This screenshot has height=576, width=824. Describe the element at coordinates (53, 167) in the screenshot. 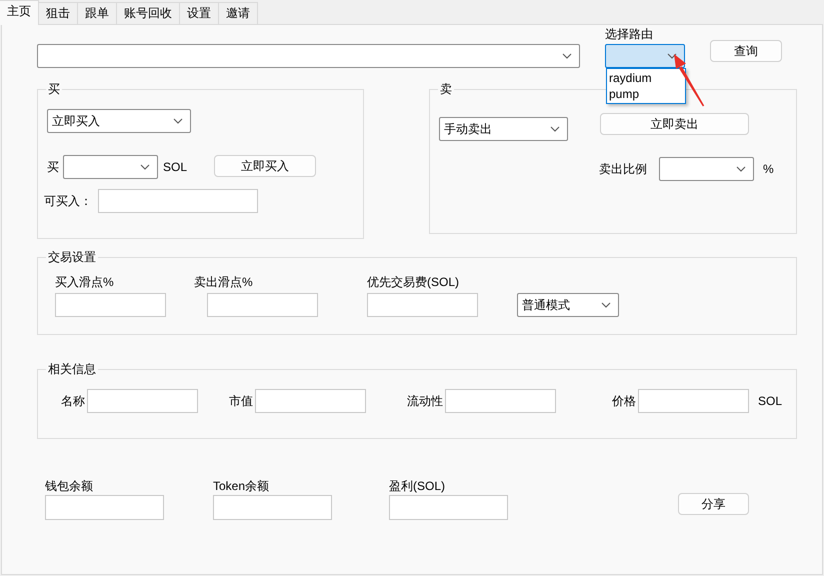

I see `amount-label: 买` at that location.